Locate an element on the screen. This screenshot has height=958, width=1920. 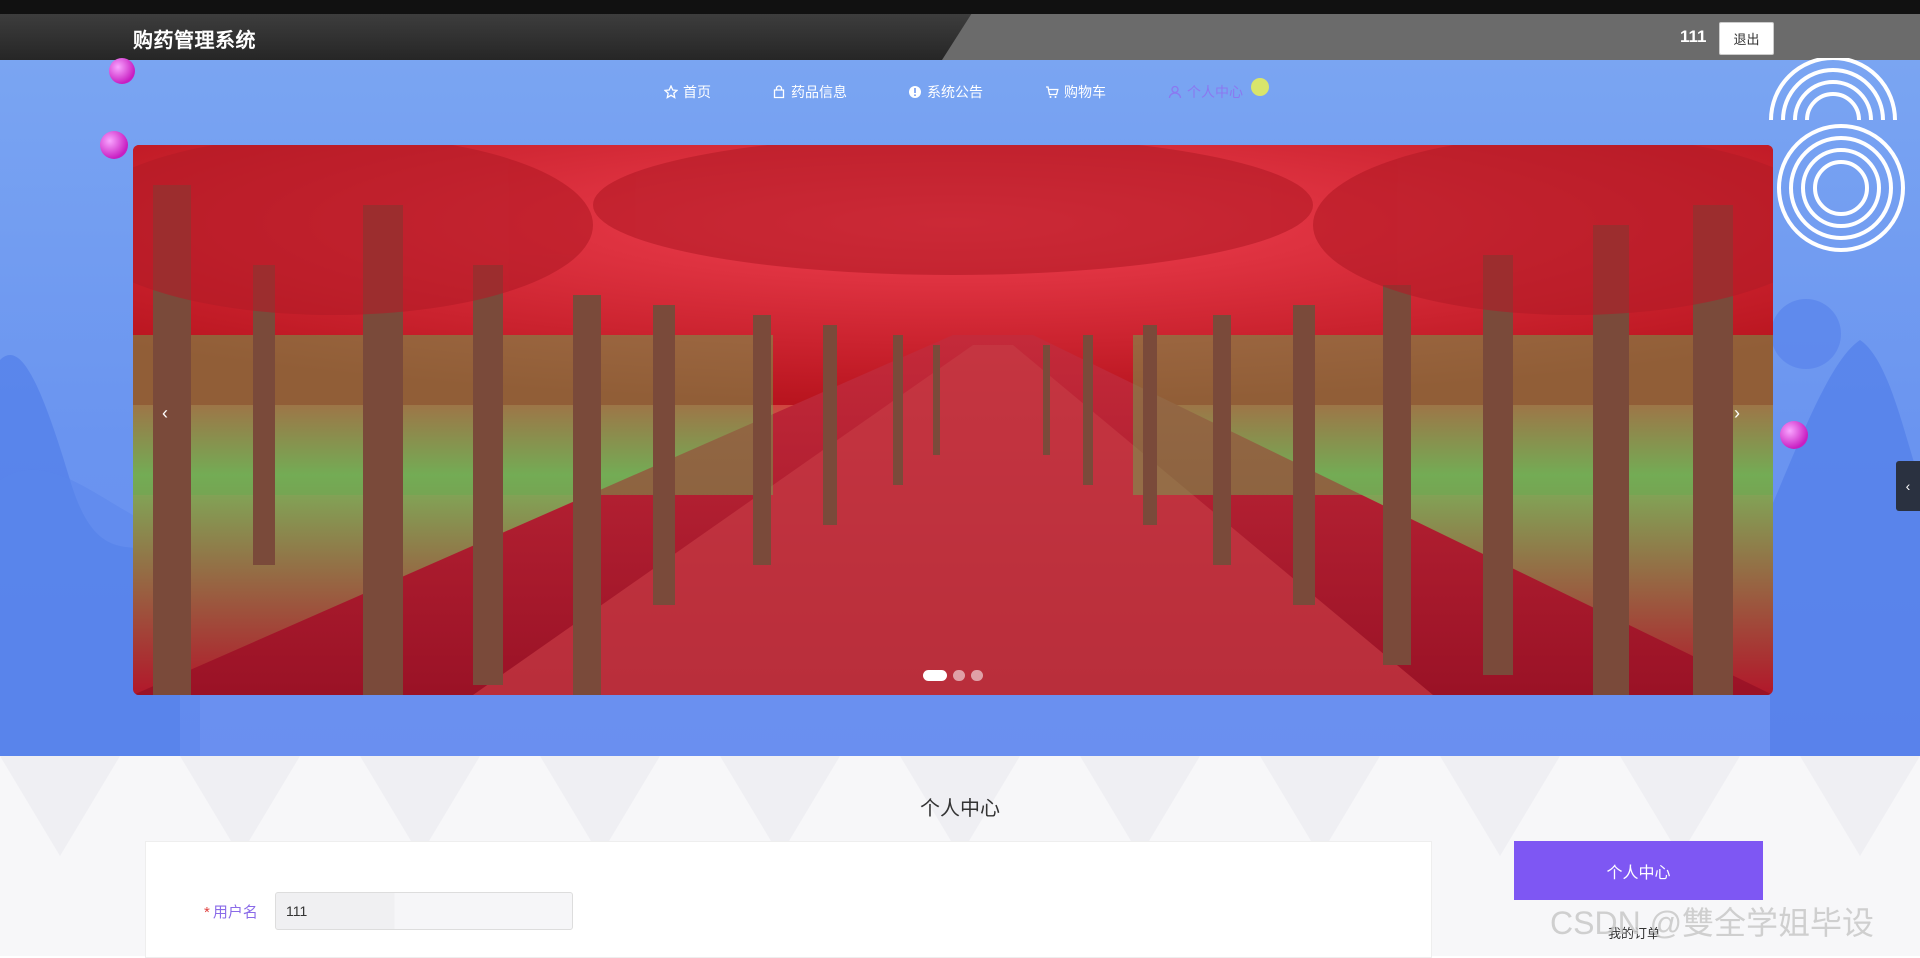
nav-item-label: 首页 is located at coordinates (697, 92).